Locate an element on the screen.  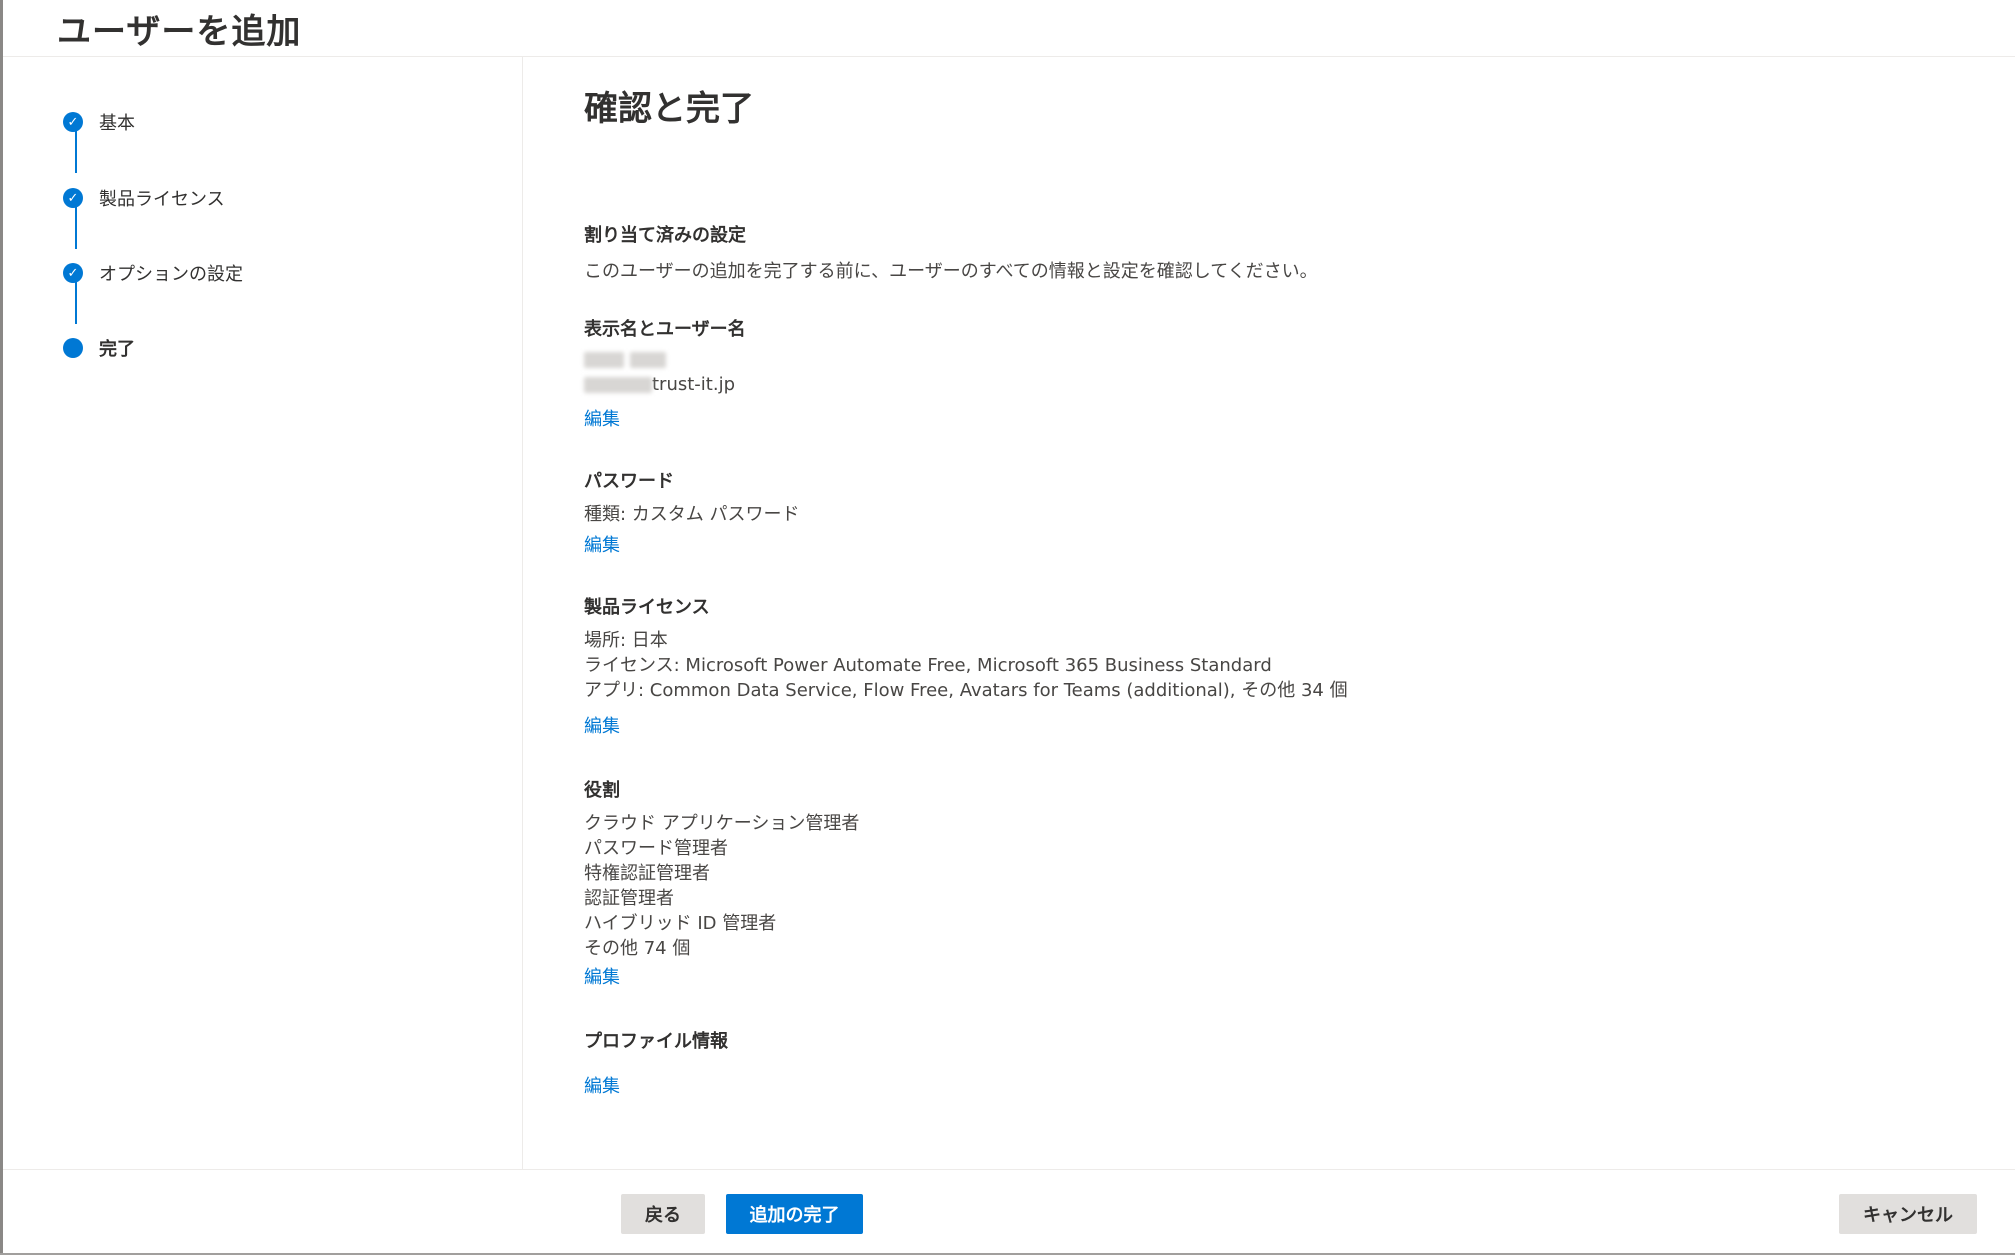
assigned-settings-heading: 割り当て済みの設定 is located at coordinates (665, 235).